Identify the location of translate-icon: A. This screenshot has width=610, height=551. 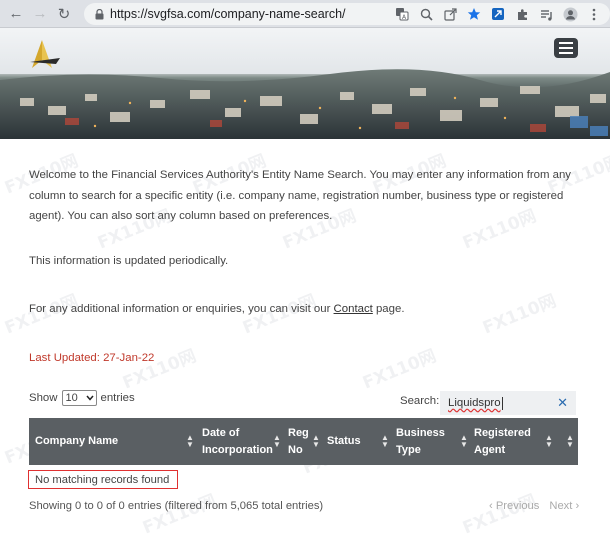
(402, 14).